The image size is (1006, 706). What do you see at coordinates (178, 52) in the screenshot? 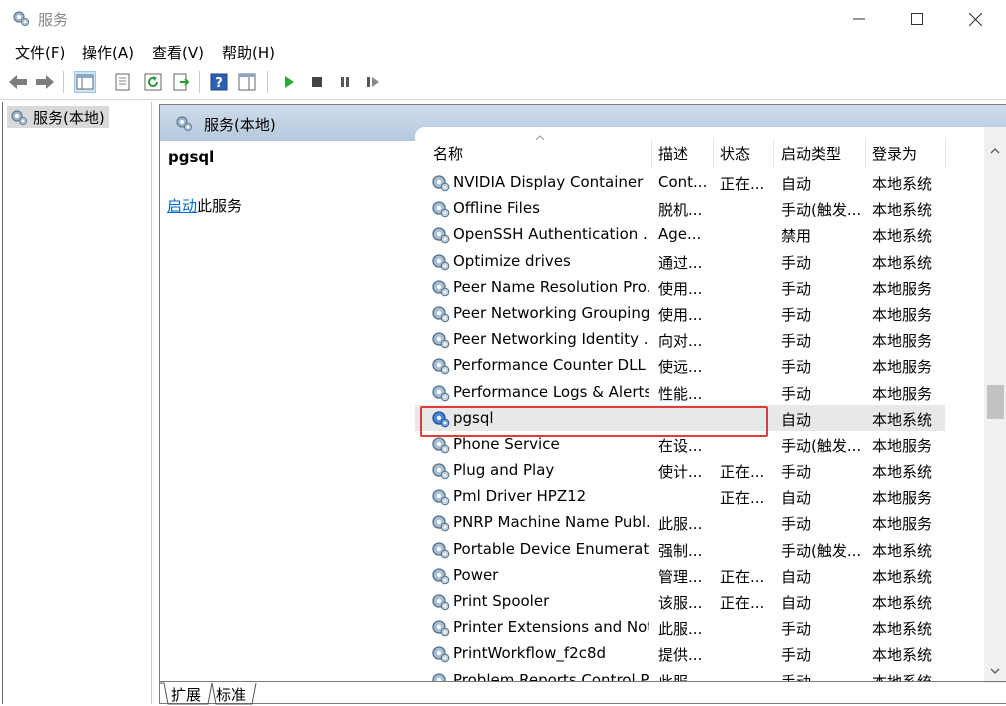
I see `menu-view: 查看(V)` at bounding box center [178, 52].